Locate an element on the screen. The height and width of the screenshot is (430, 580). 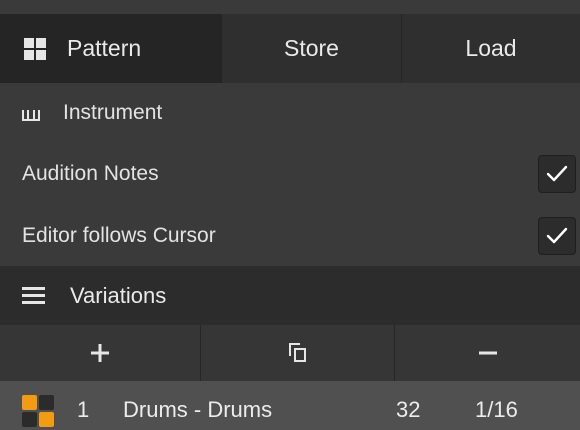
variation-list-item: 1 Drums - Drums 32 1/16 is located at coordinates (290, 405).